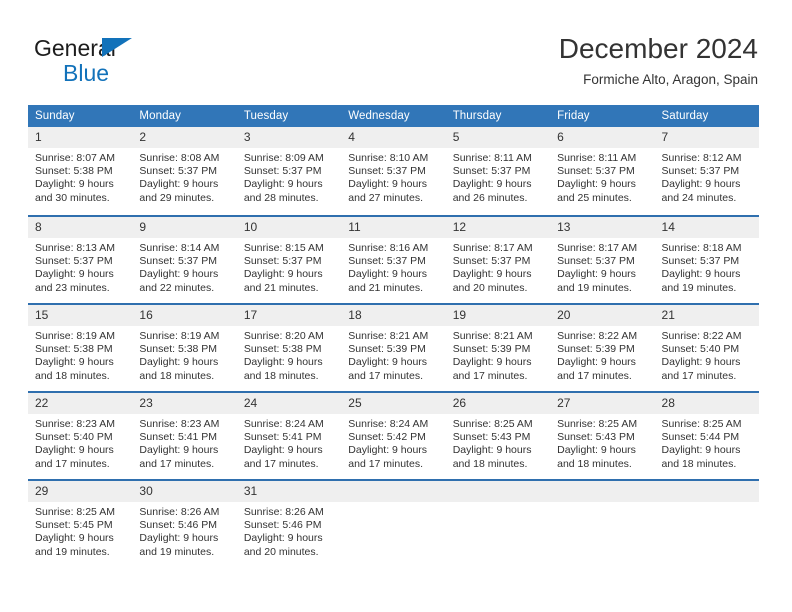 Image resolution: width=792 pixels, height=612 pixels. What do you see at coordinates (385, 197) in the screenshot?
I see `daylight-text-line2: and 27 minutes.` at bounding box center [385, 197].